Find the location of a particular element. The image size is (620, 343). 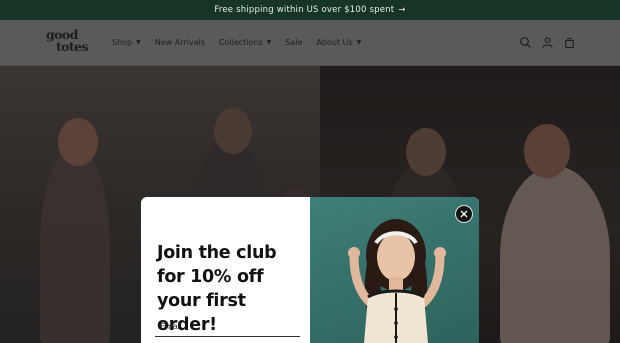

account-icon is located at coordinates (547, 42).